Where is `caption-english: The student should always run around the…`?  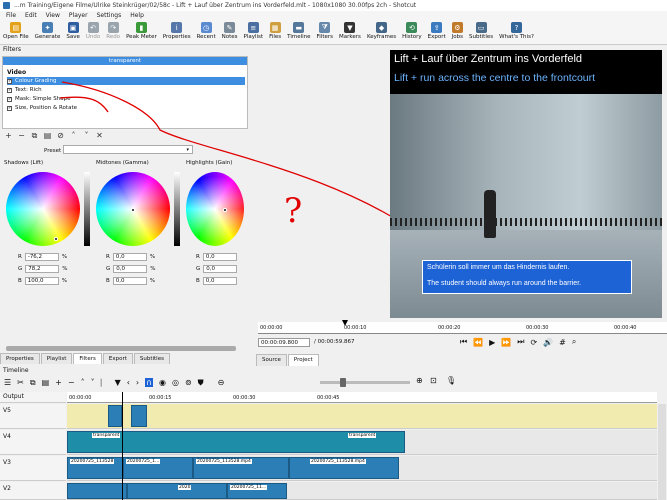
caption-english: The student should always run around the… is located at coordinates (504, 283).